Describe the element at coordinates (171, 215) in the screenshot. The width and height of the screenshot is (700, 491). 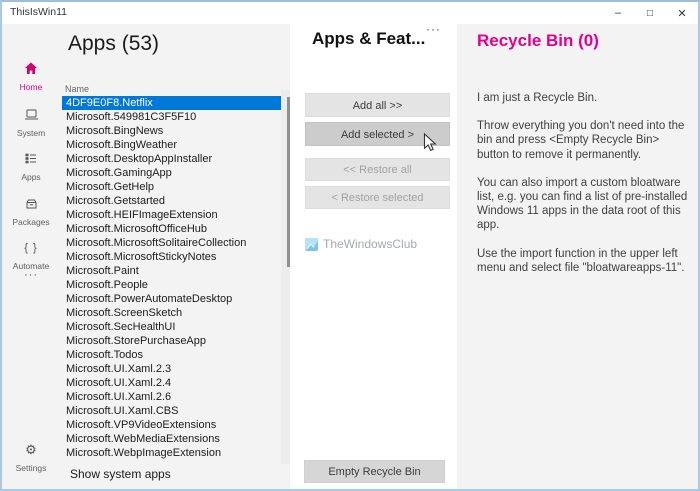
I see `list-item: Microsoft.HEIFImageExtension` at that location.